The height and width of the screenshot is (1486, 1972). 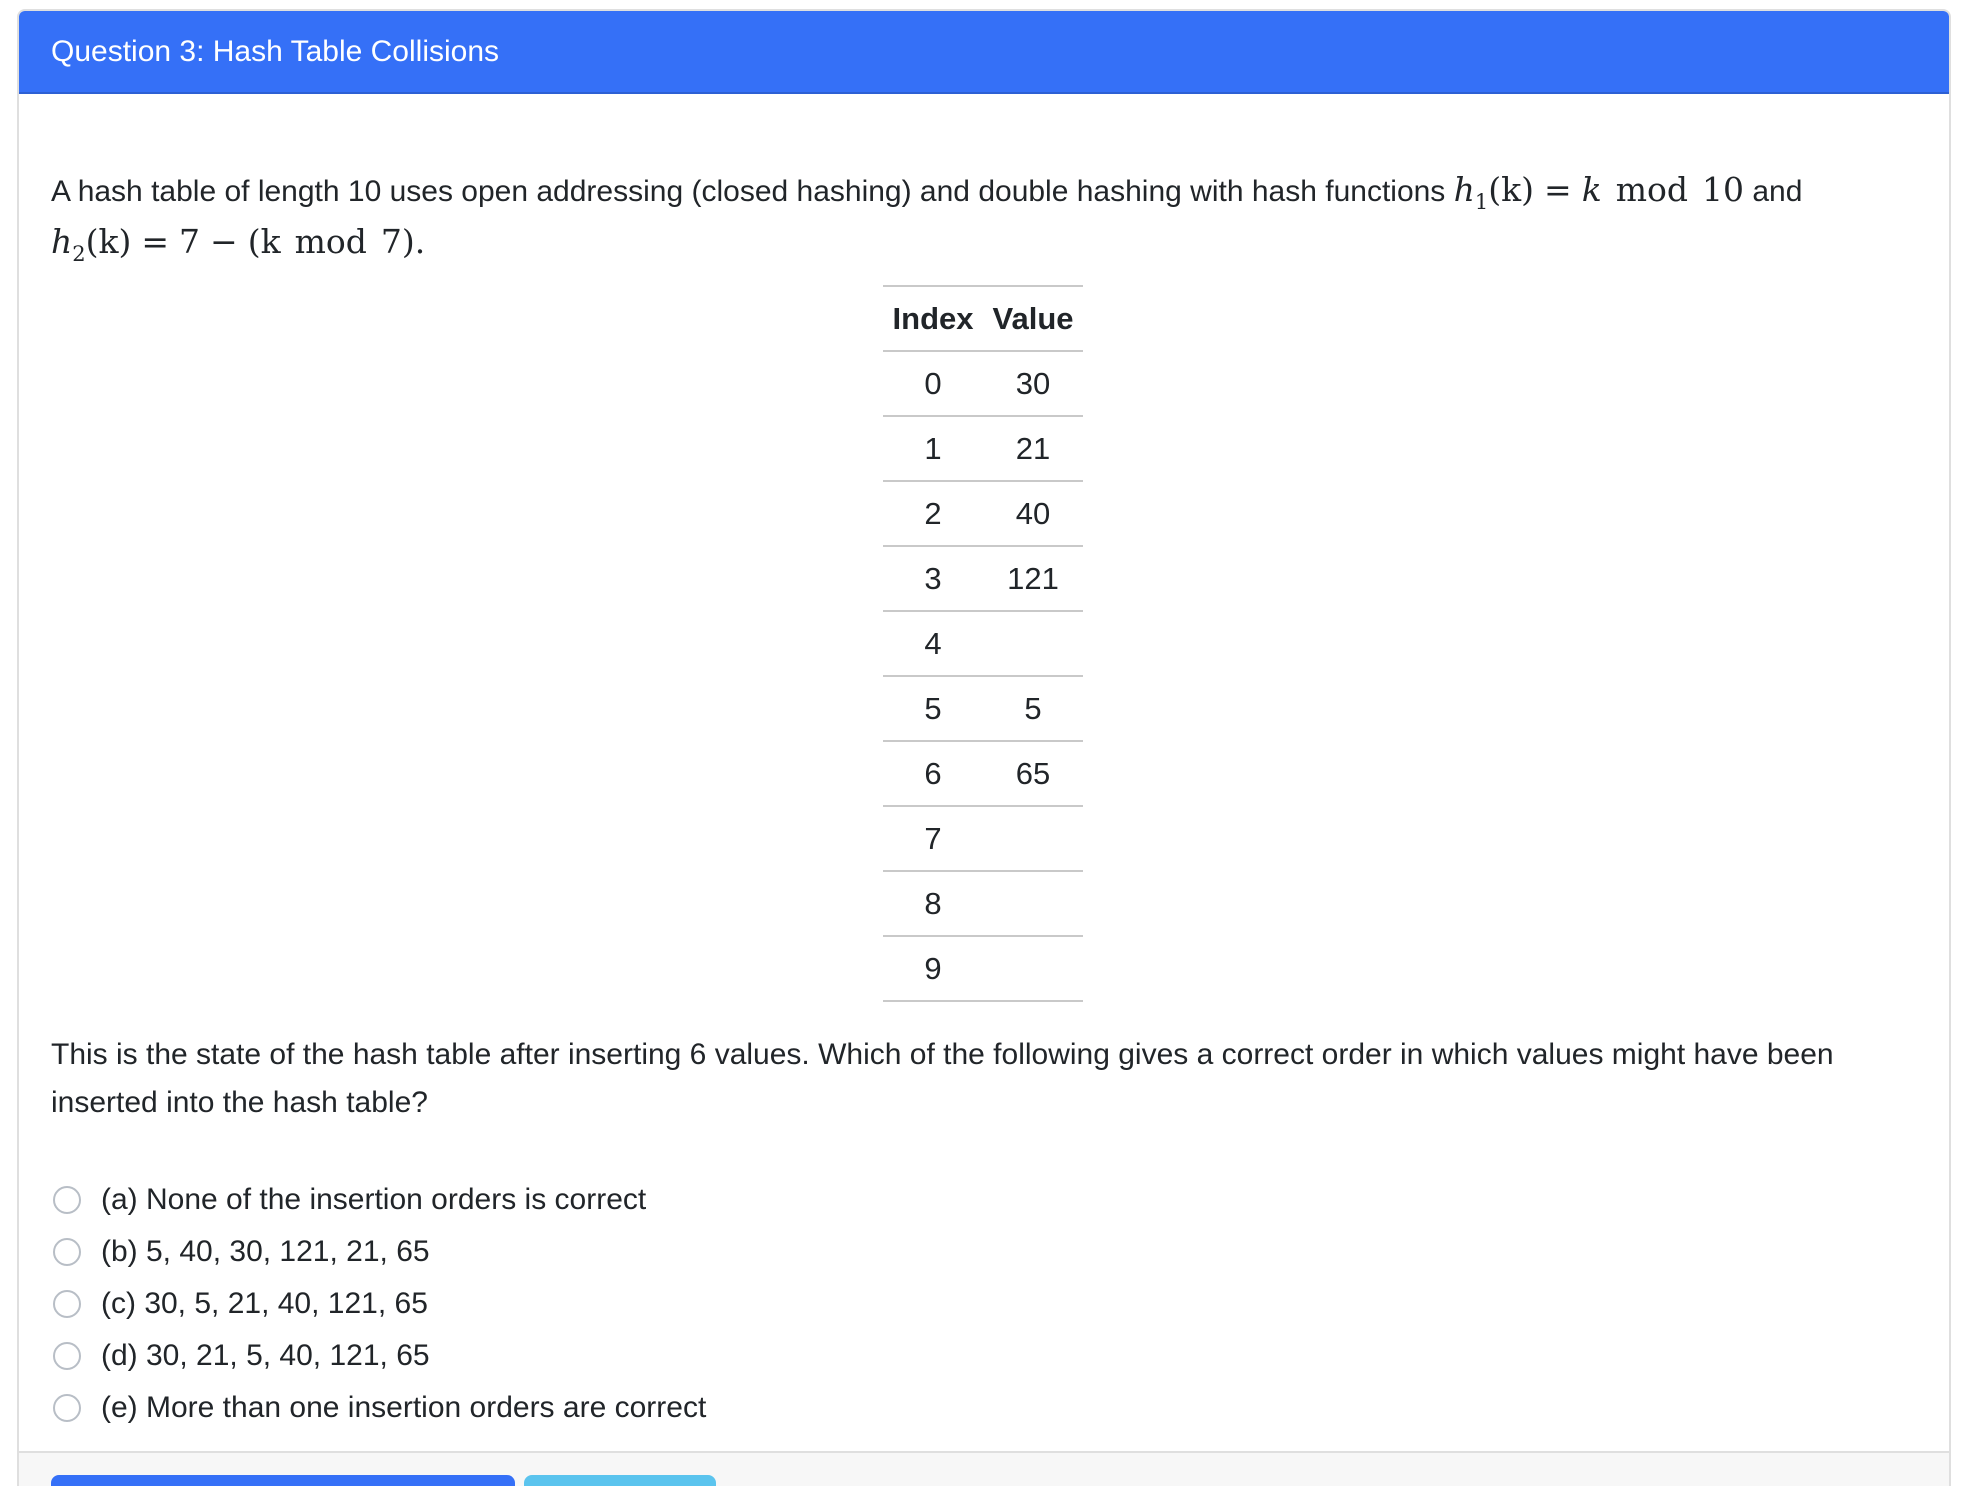 What do you see at coordinates (984, 52) in the screenshot?
I see `question-header: Question 3: Hash Table Collisions` at bounding box center [984, 52].